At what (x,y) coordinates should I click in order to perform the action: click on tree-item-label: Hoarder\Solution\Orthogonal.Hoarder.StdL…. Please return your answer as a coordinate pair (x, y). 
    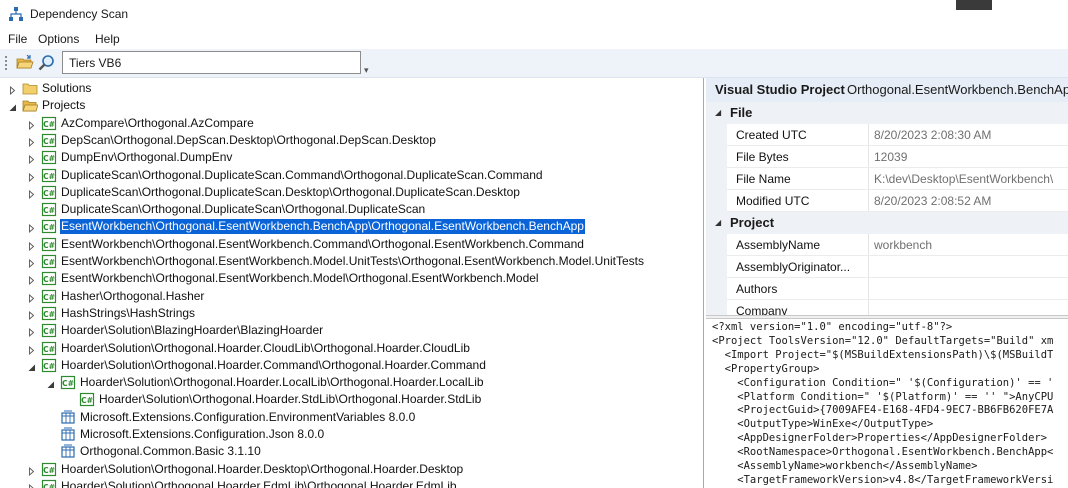
    Looking at the image, I should click on (290, 399).